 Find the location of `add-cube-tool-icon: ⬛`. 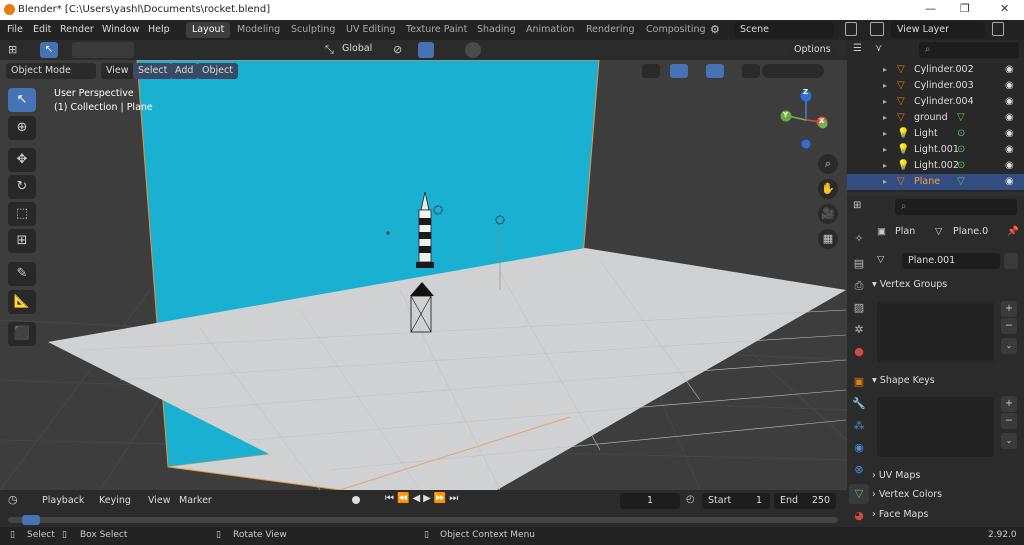

add-cube-tool-icon: ⬛ is located at coordinates (22, 334).